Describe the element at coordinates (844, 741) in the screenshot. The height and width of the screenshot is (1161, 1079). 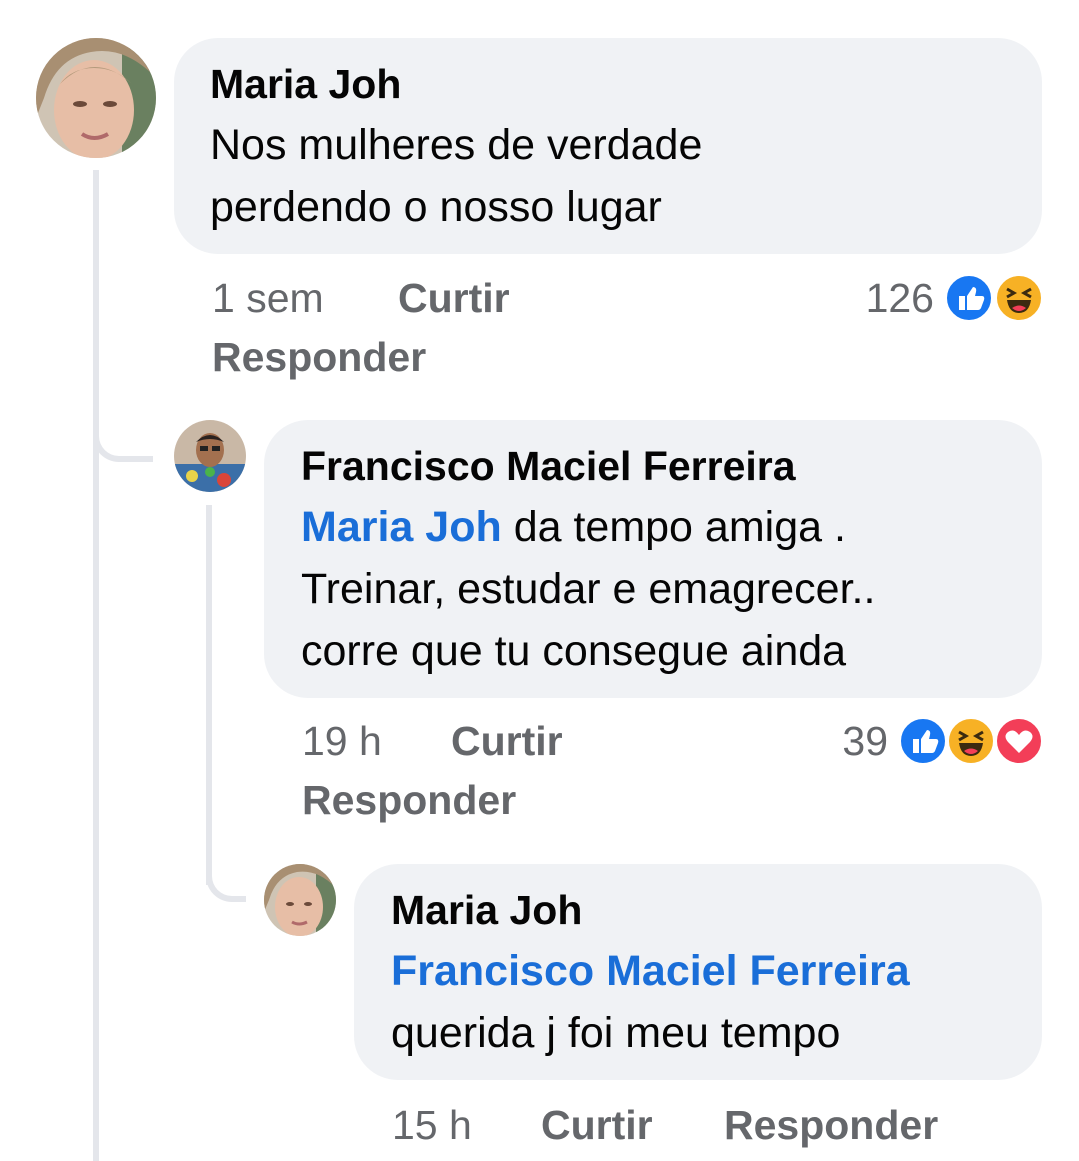
I see `reaction-count: 39` at that location.